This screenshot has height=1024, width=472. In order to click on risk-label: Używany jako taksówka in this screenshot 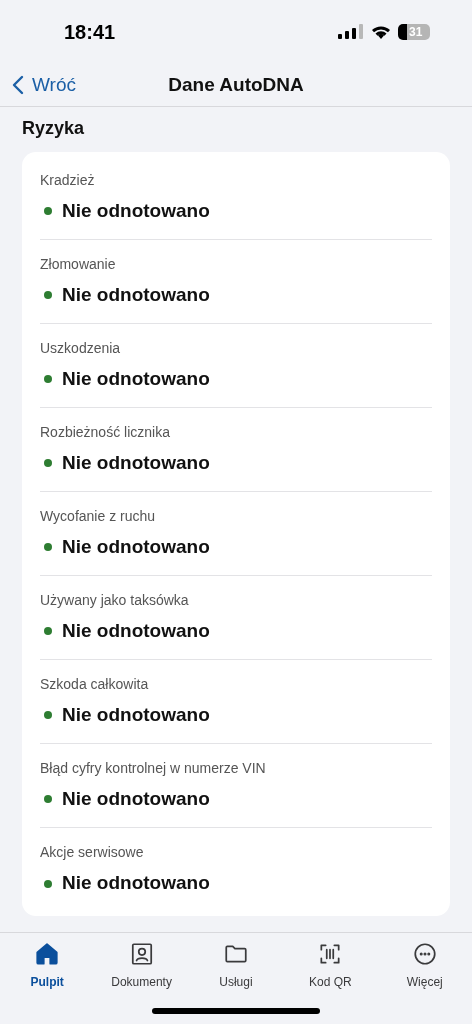, I will do `click(115, 600)`.